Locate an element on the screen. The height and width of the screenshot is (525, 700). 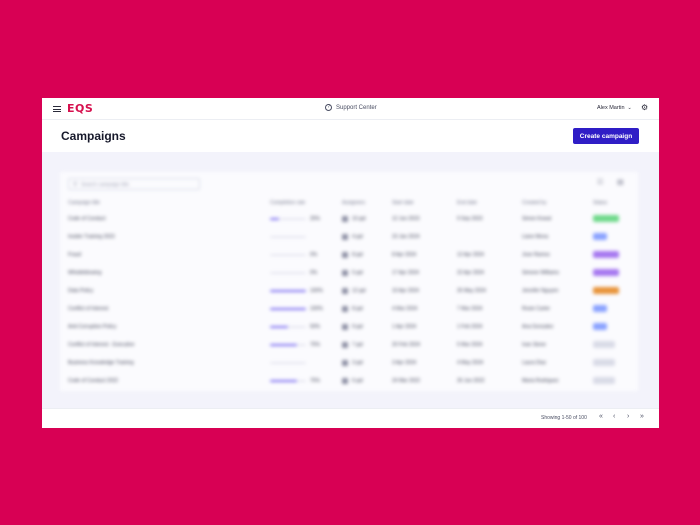
pagination-footer: Showing 1-50 of 100 « ‹ › » is located at coordinates (350, 418).